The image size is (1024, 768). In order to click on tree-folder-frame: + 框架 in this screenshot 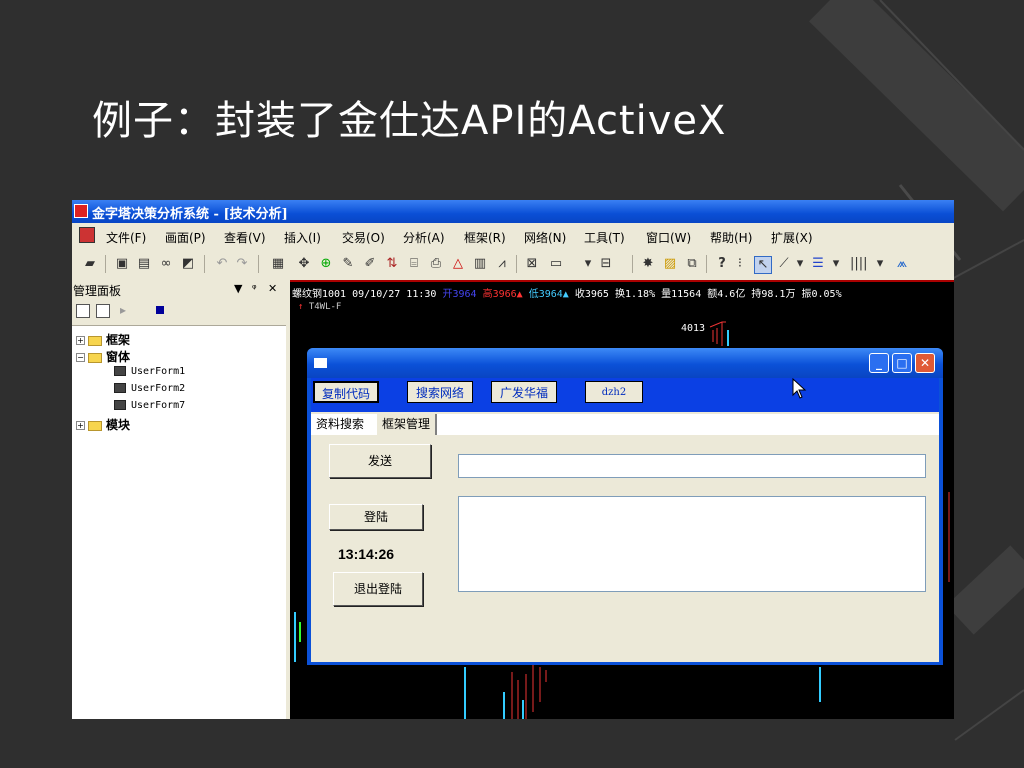, I will do `click(103, 339)`.